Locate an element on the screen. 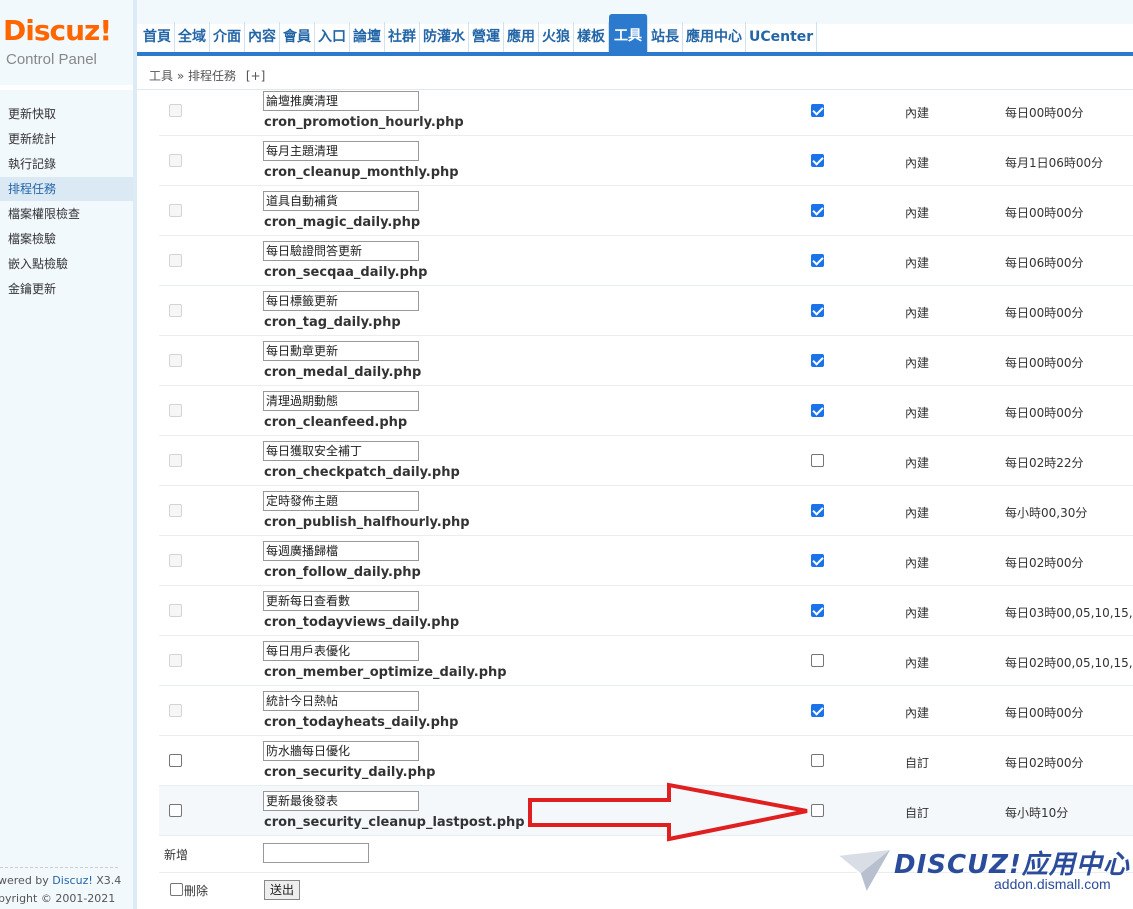 Image resolution: width=1133 pixels, height=909 pixels. nav-item-12: 樣板 is located at coordinates (591, 37).